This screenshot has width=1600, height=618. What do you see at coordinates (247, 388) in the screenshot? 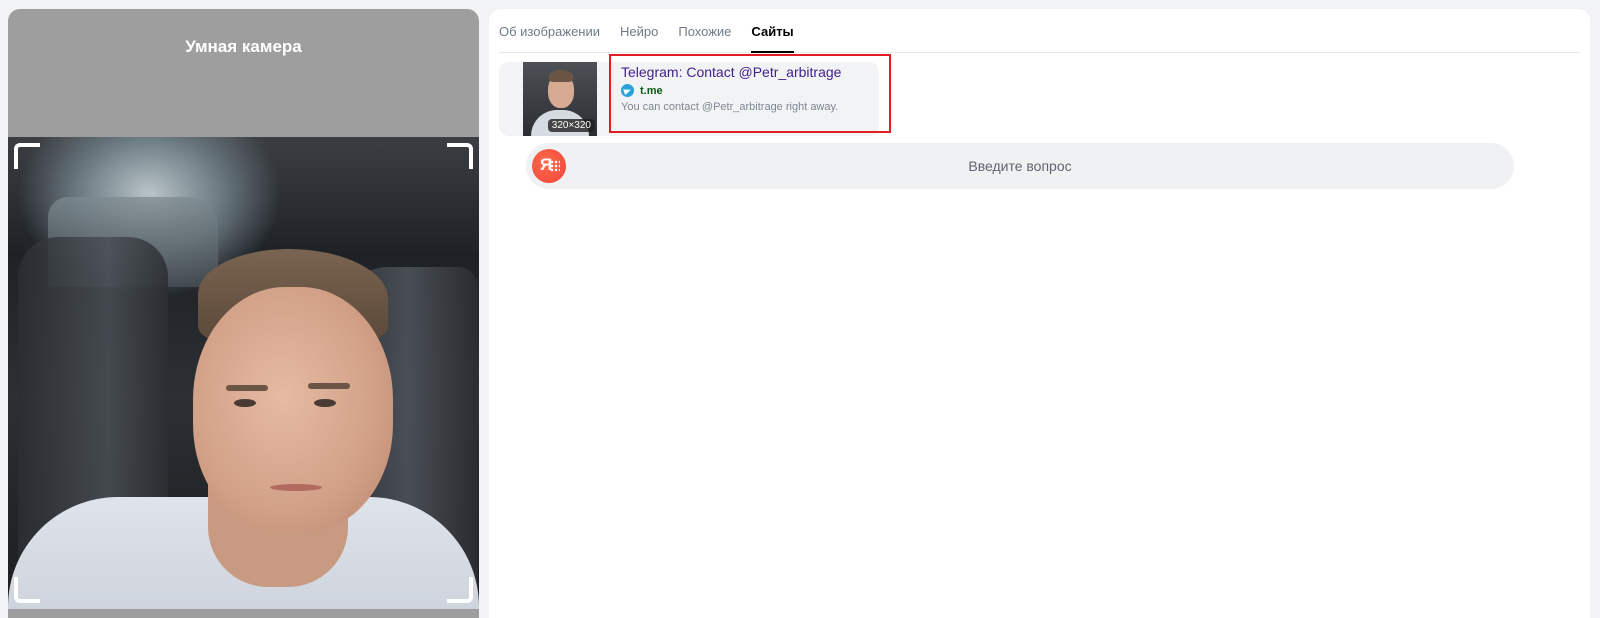
I see `photo-left-brow` at bounding box center [247, 388].